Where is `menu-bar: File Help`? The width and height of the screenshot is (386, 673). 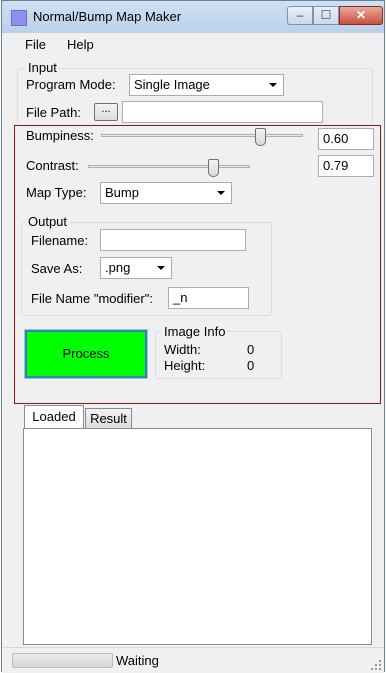
menu-bar: File Help is located at coordinates (193, 44).